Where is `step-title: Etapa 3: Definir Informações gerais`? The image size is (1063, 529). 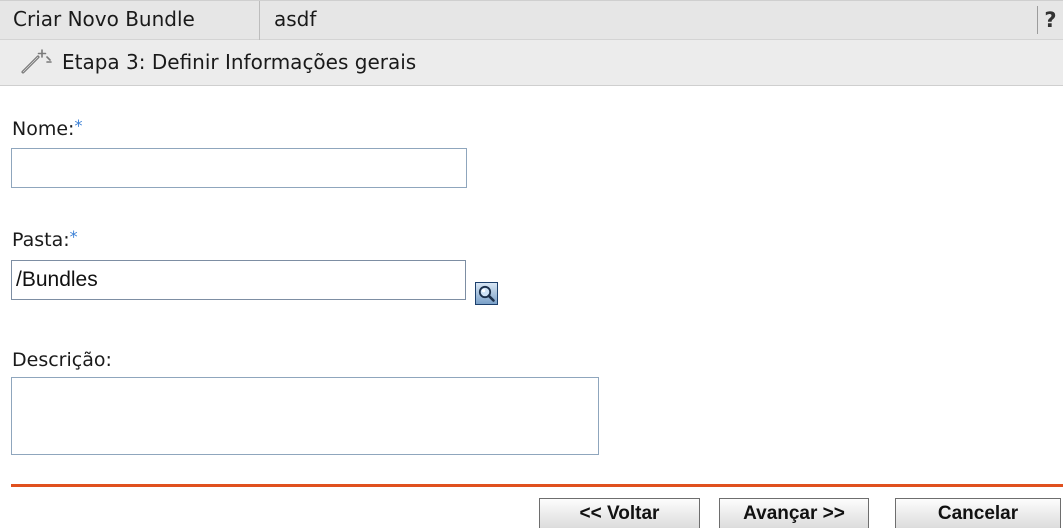
step-title: Etapa 3: Definir Informações gerais is located at coordinates (239, 62).